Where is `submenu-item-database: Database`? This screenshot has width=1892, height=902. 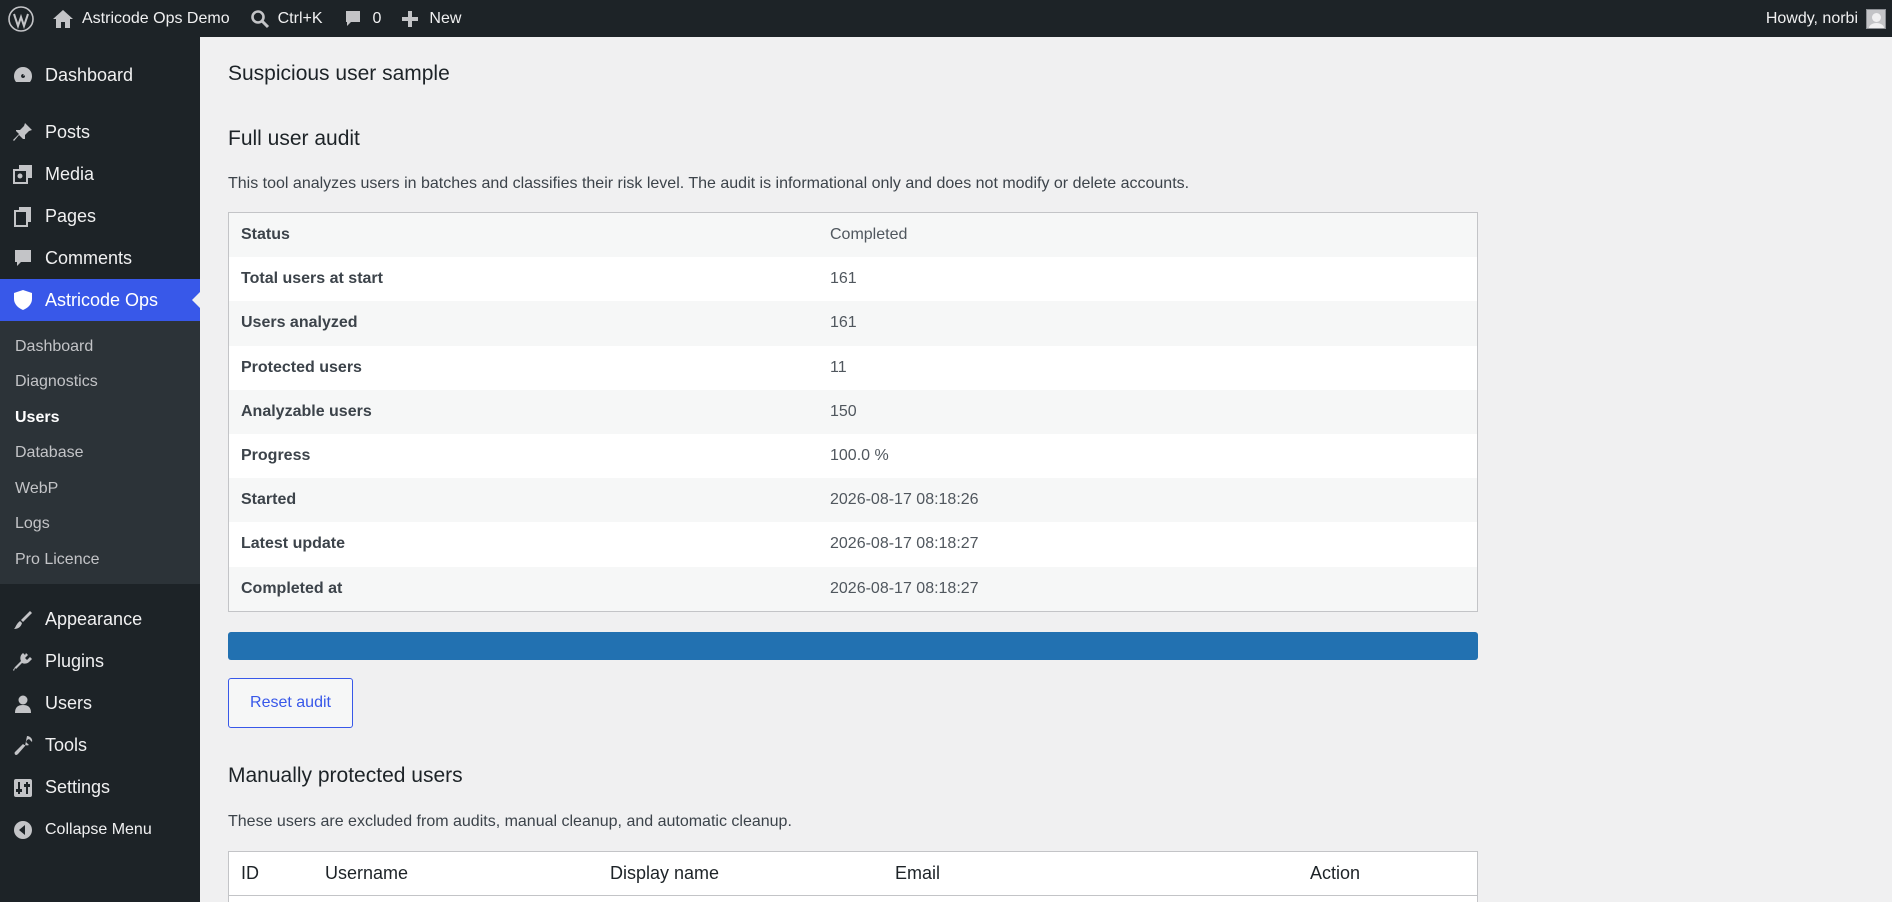
submenu-item-database: Database is located at coordinates (100, 454).